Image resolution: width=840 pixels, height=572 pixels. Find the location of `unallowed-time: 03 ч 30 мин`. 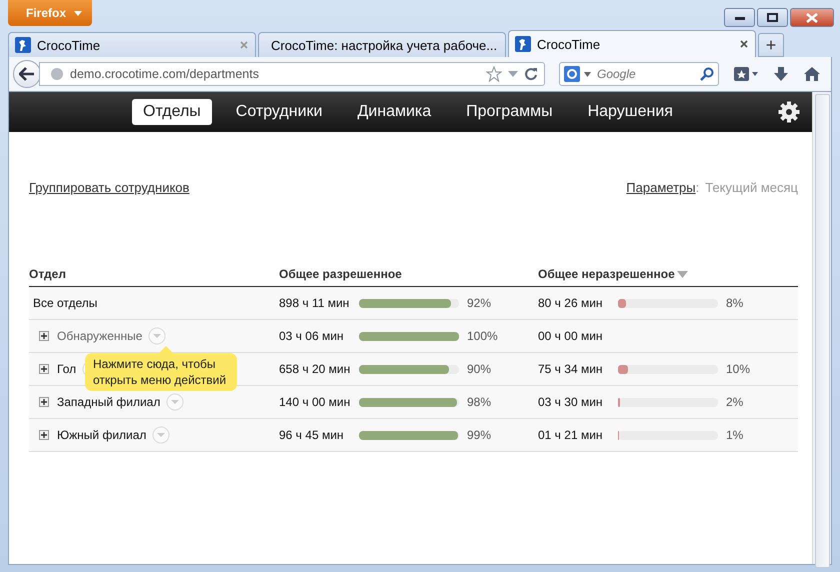

unallowed-time: 03 ч 30 мин is located at coordinates (571, 402).